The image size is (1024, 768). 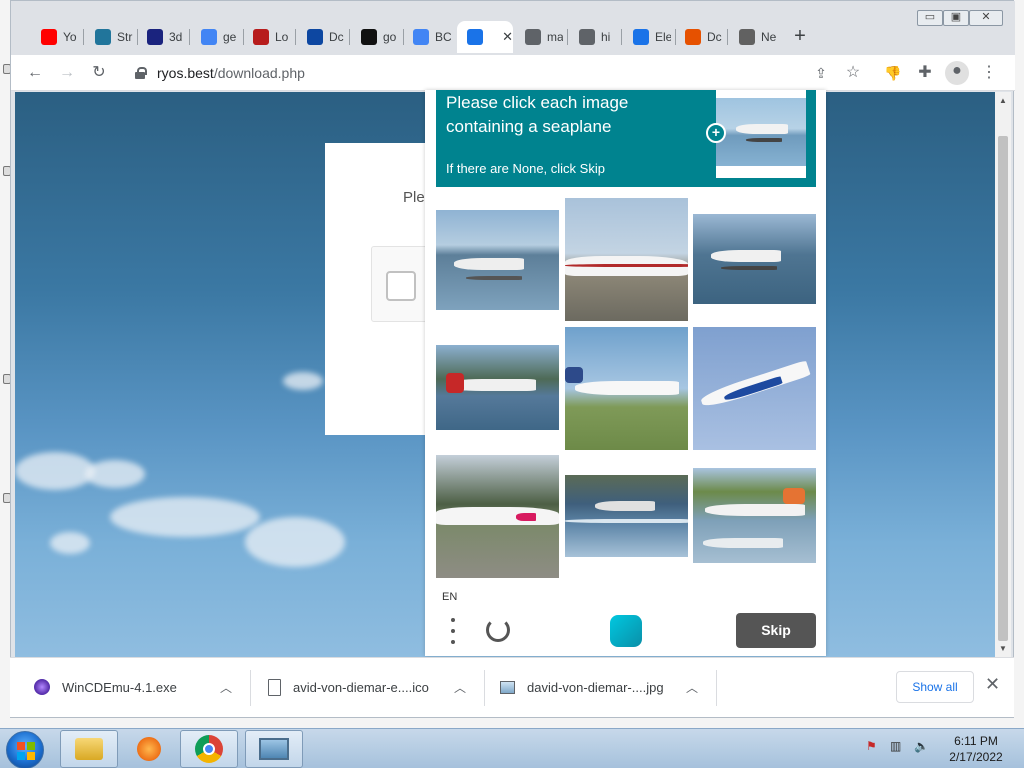 I want to click on bookmark-button: ☆, so click(x=853, y=73).